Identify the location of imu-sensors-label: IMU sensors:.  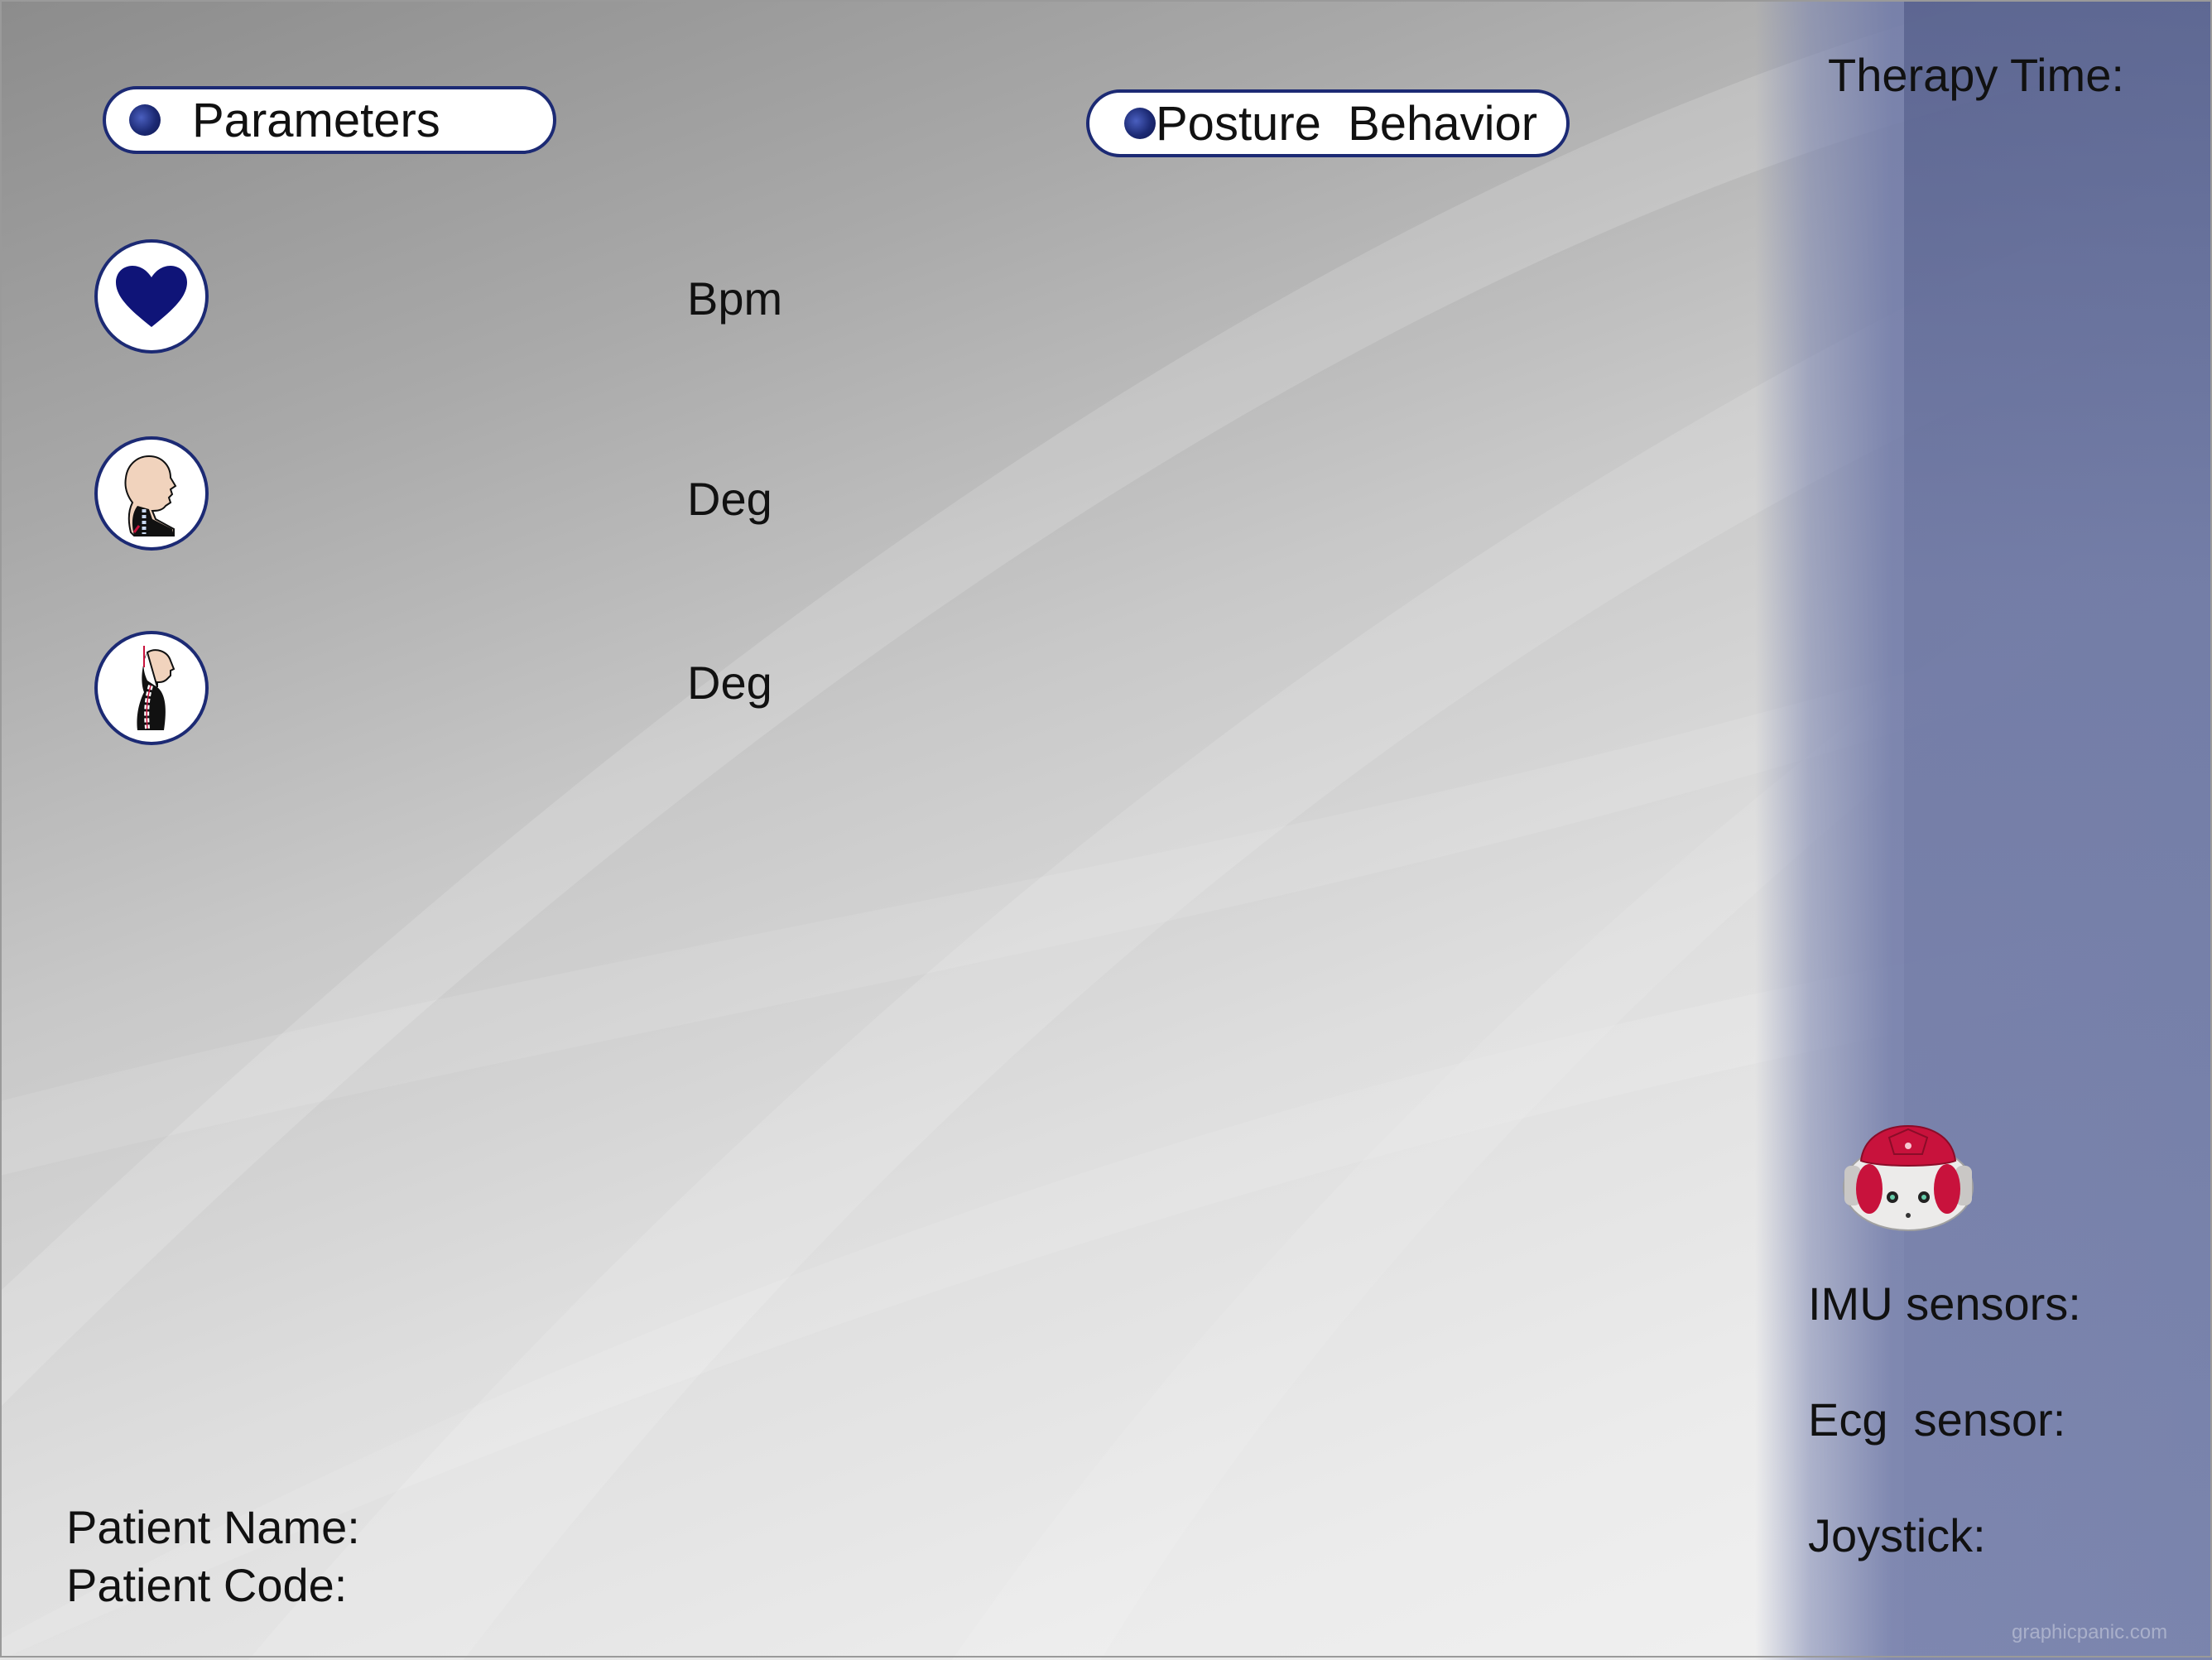
(1944, 1303).